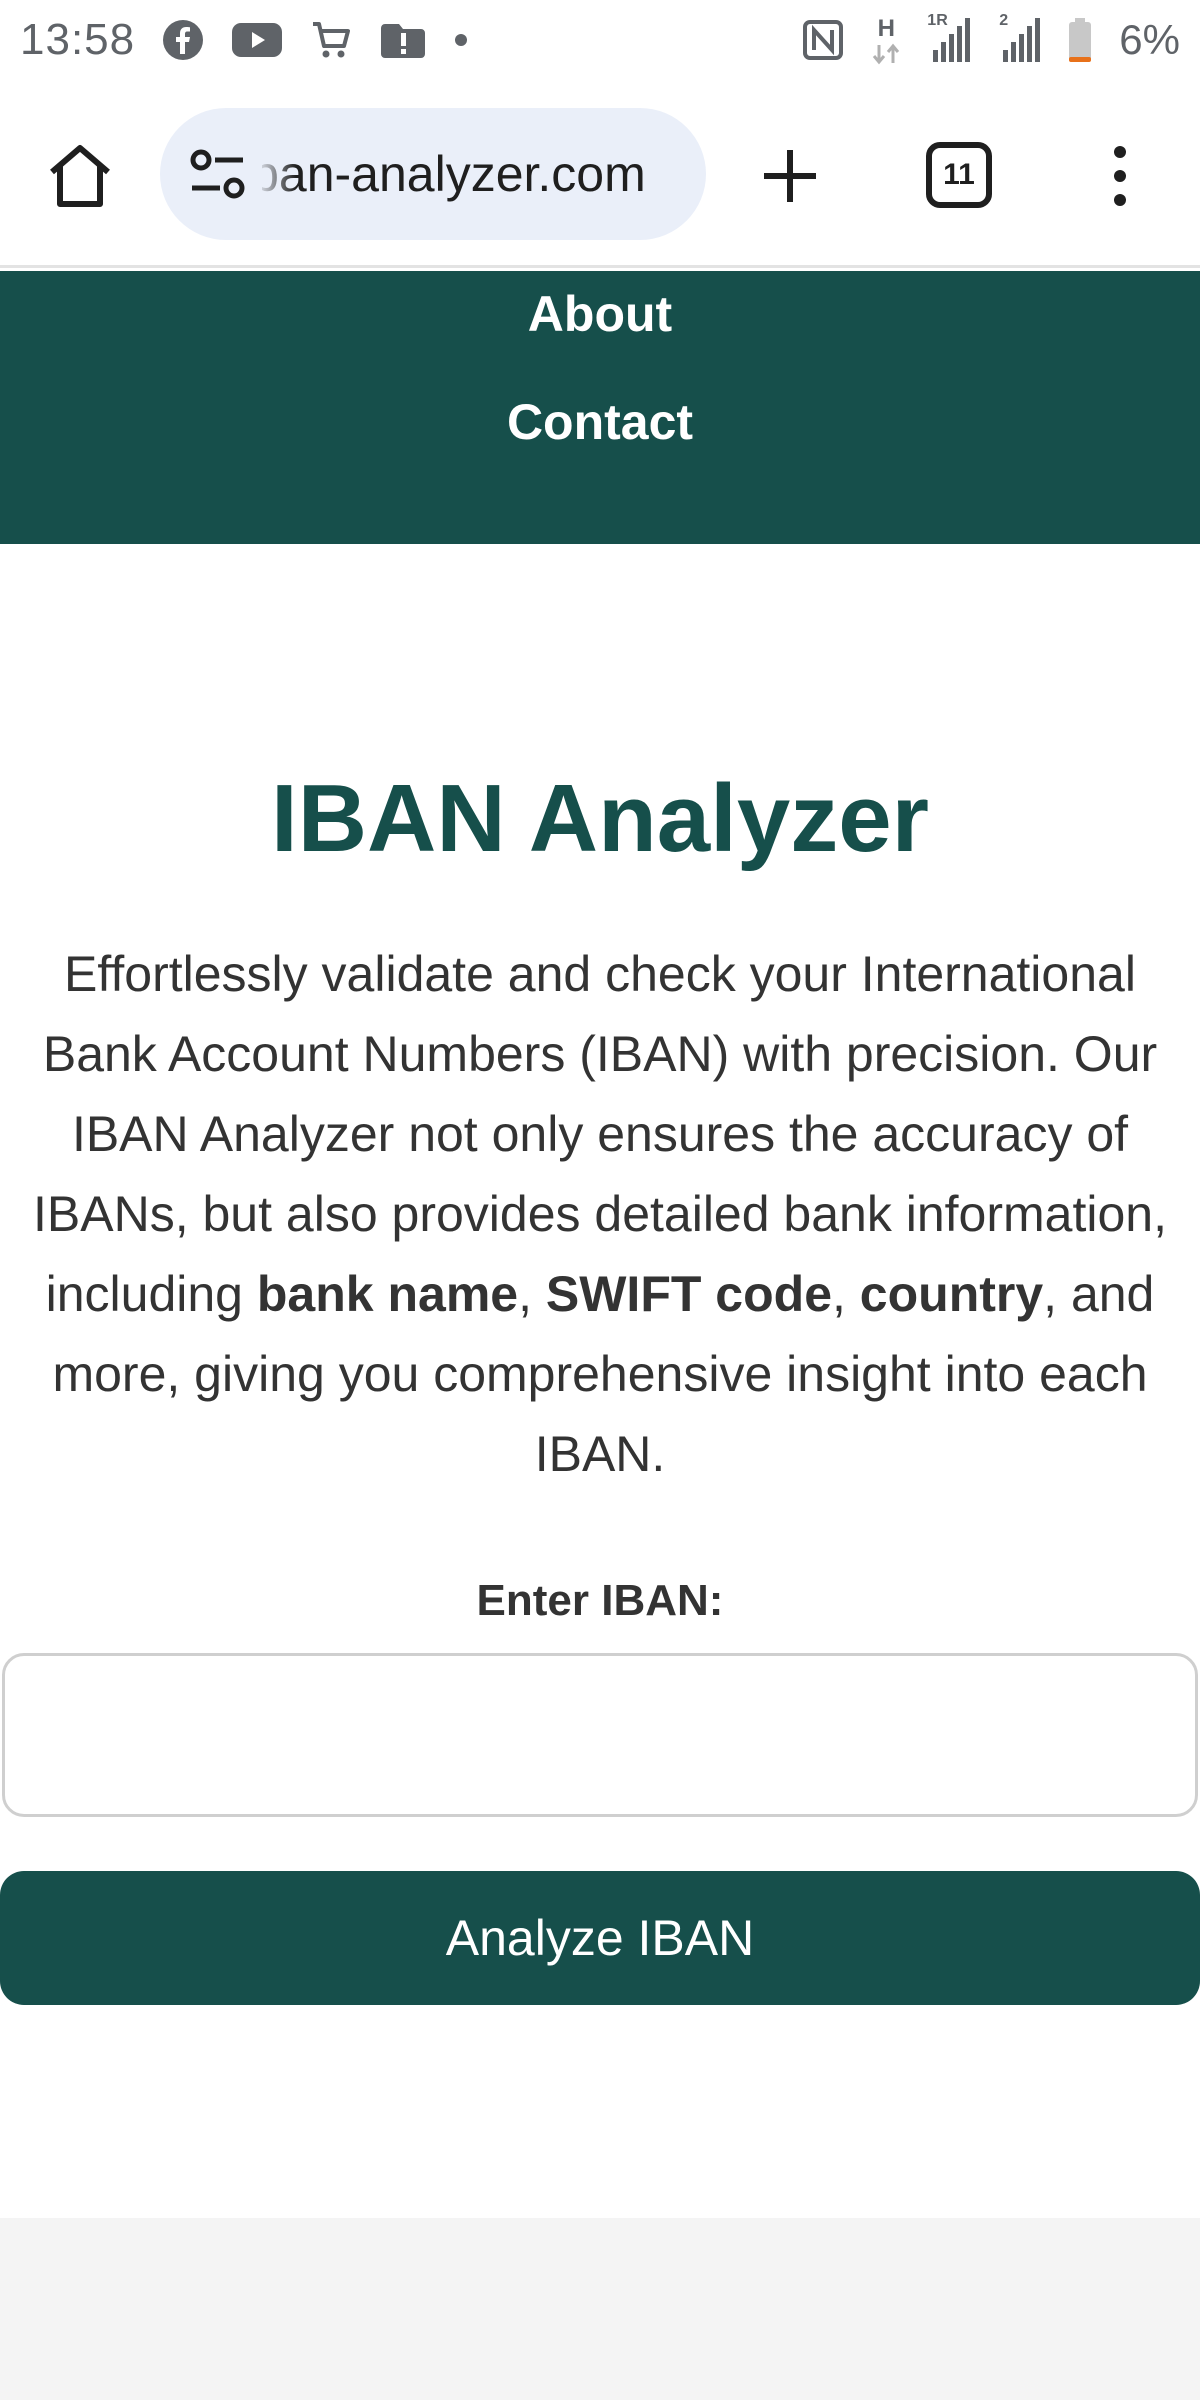 This screenshot has width=1200, height=2400. I want to click on shopping-cart-icon, so click(331, 40).